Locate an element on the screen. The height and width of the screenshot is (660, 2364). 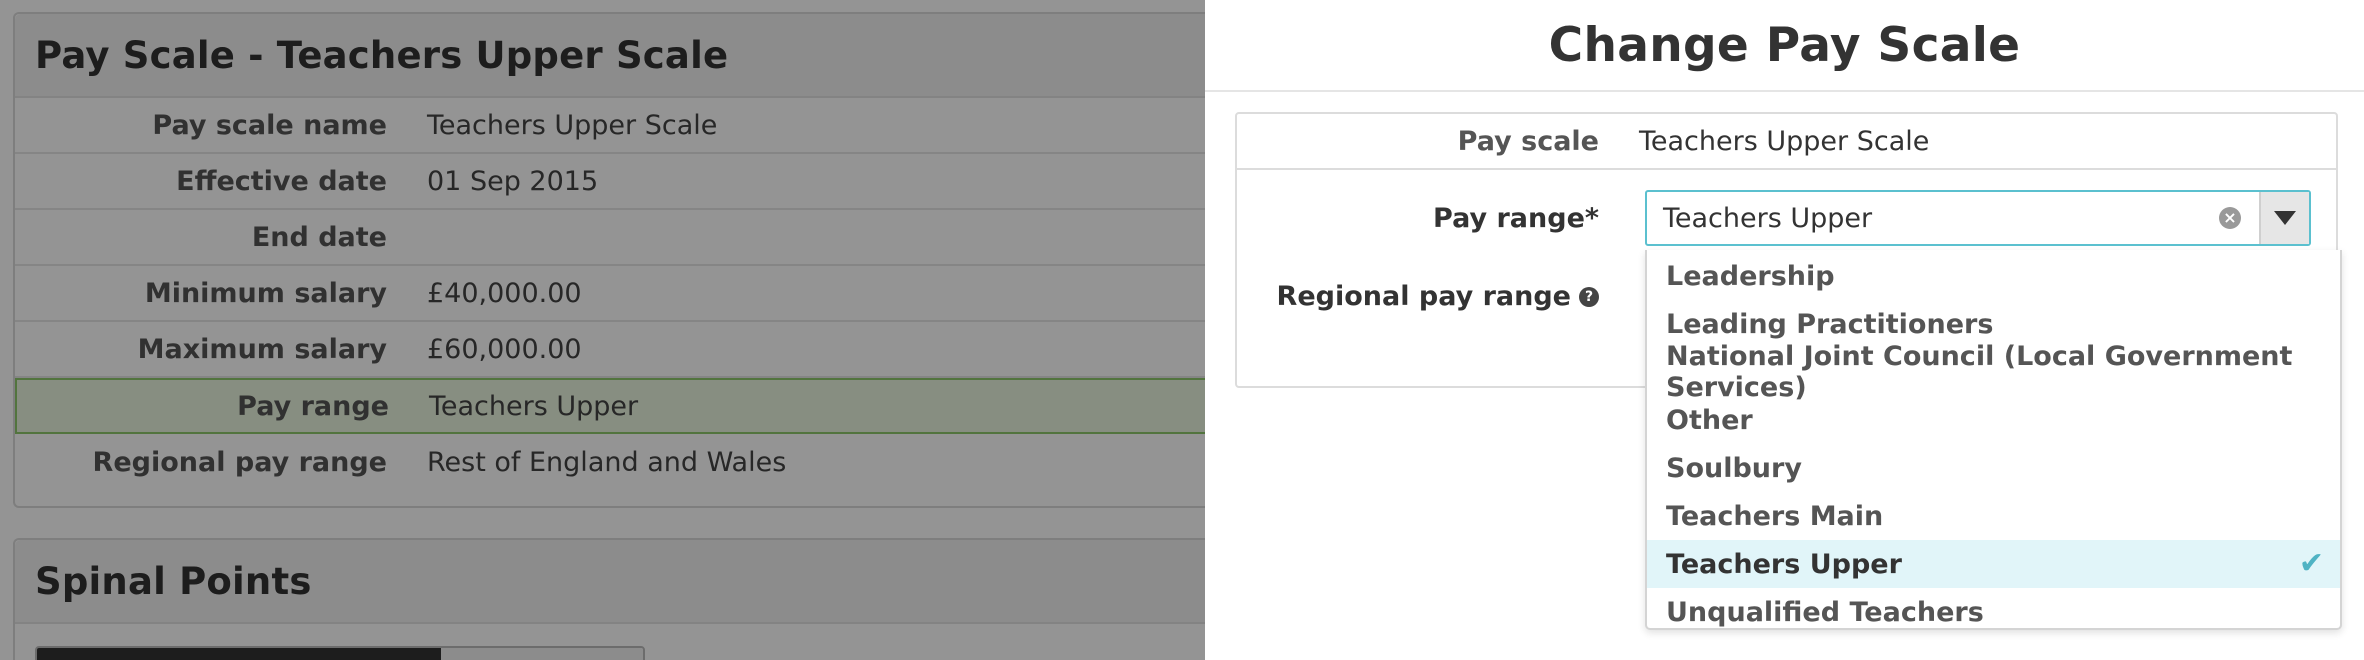
pay-range-selected-value: Teachers Upper is located at coordinates (1768, 218).